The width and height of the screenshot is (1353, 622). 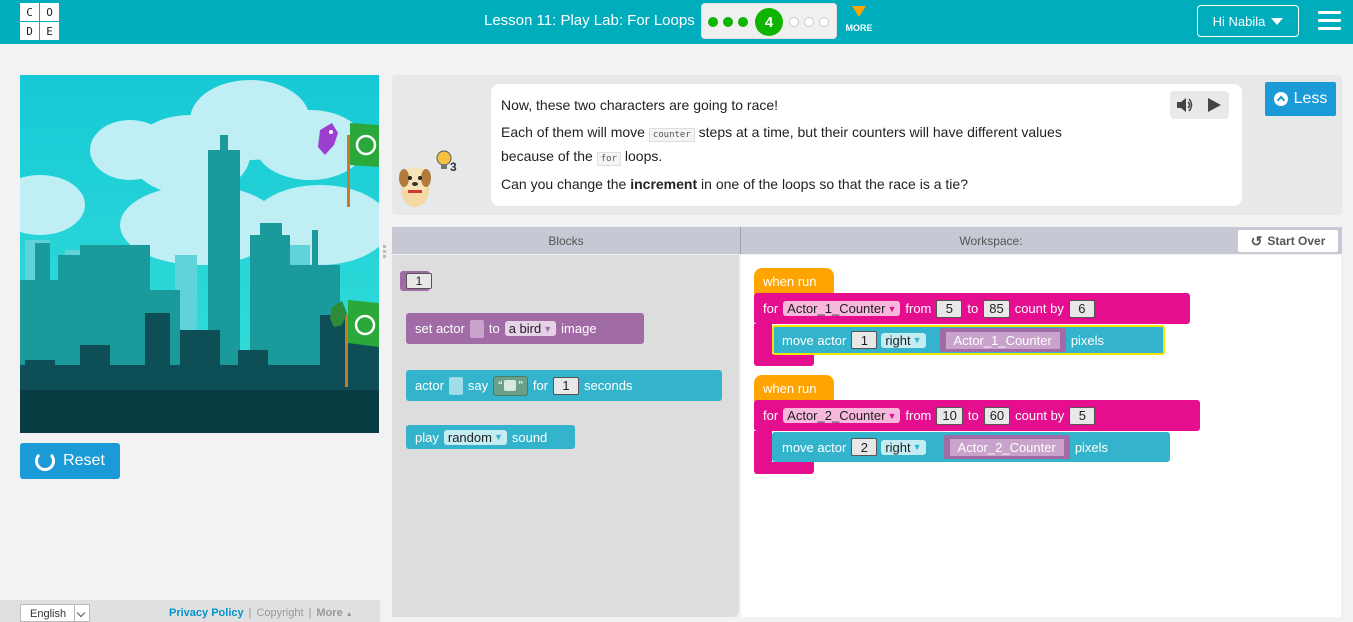 What do you see at coordinates (429, 385) in the screenshot?
I see `block-text: actor` at bounding box center [429, 385].